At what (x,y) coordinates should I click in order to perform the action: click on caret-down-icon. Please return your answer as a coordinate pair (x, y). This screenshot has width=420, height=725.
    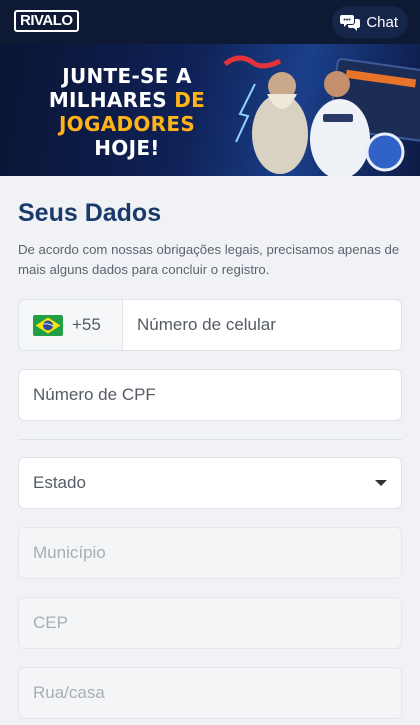
    Looking at the image, I should click on (381, 483).